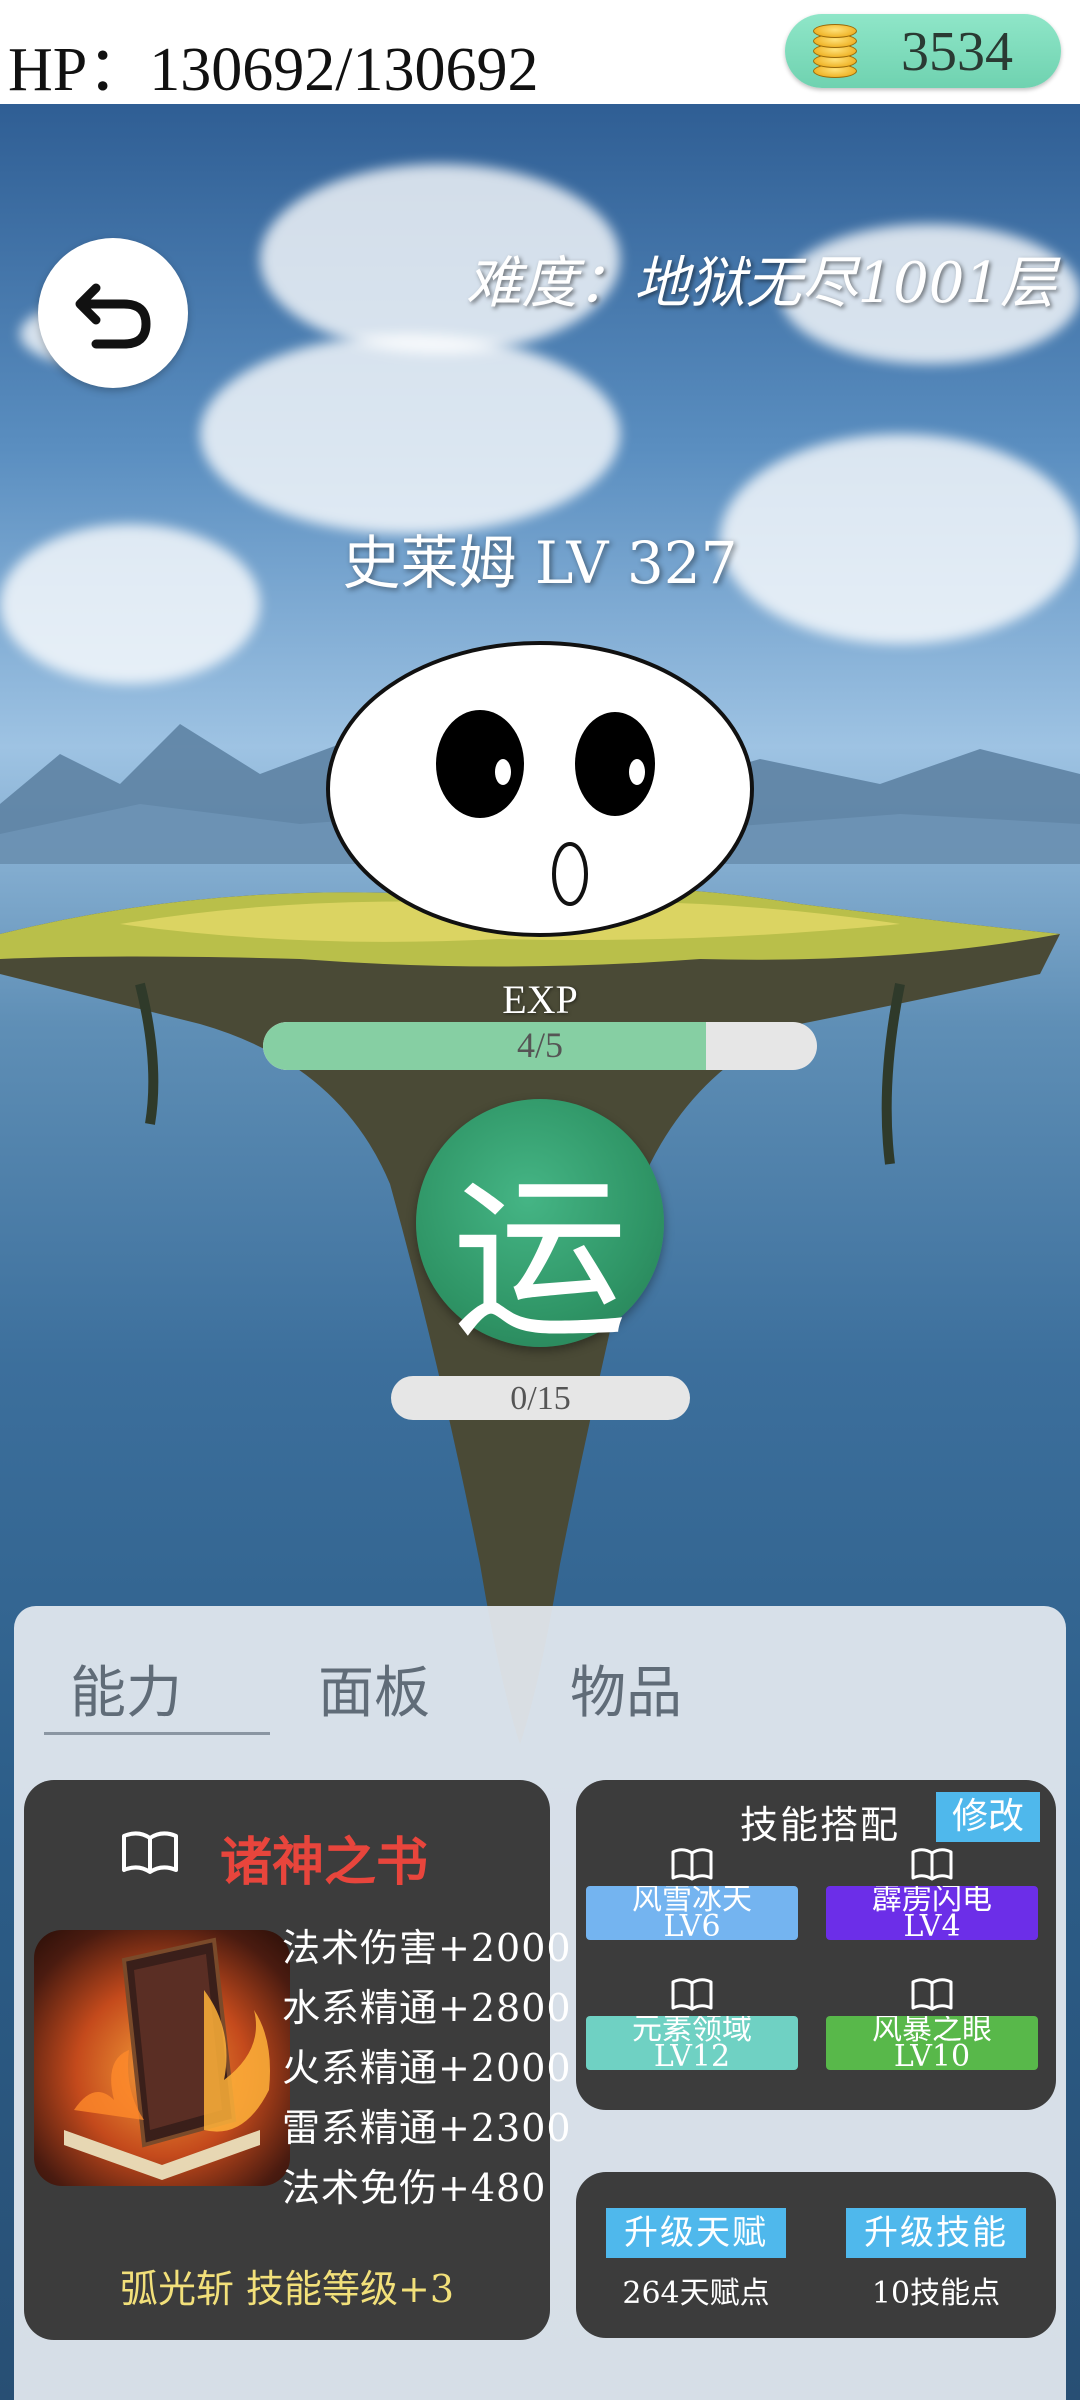  What do you see at coordinates (539, 1260) in the screenshot?
I see `cultivate-button-label: 运` at bounding box center [539, 1260].